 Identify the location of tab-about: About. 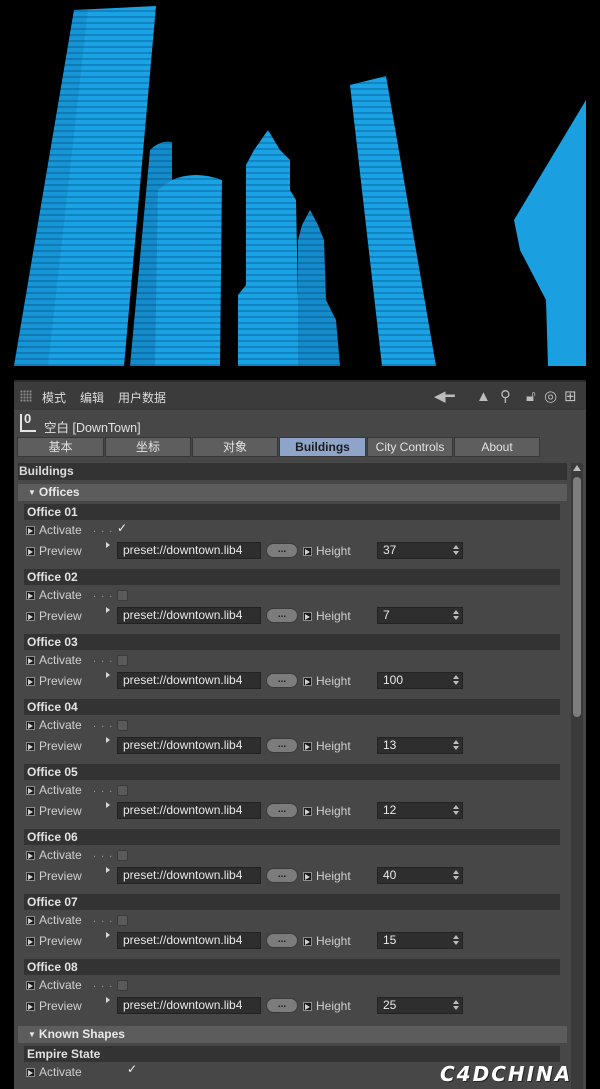
(497, 447).